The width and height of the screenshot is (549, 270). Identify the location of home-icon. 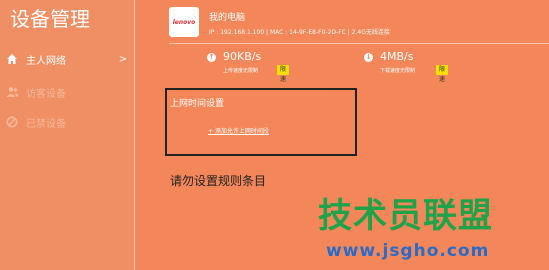
(12, 59).